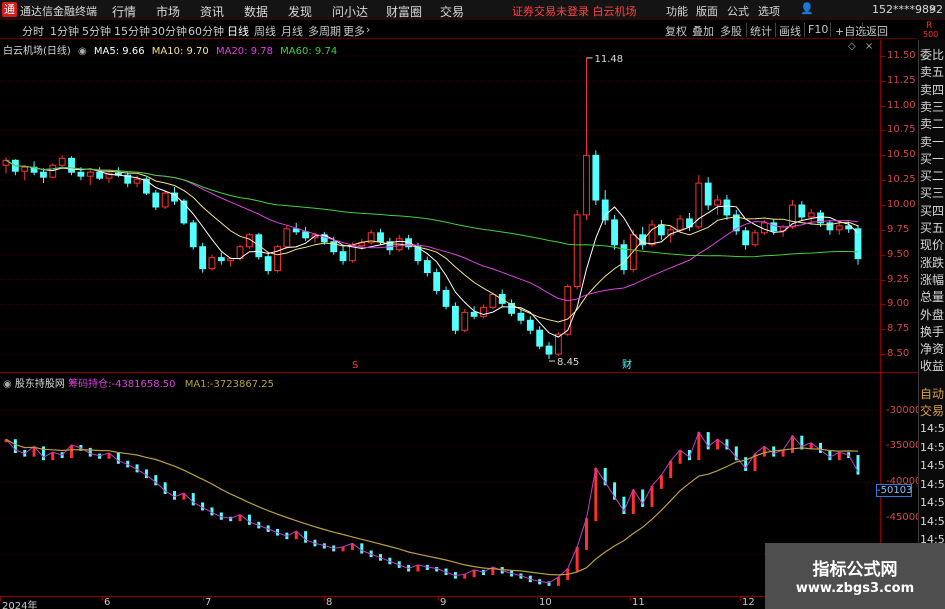 This screenshot has width=945, height=609. I want to click on menu-jiaoyi: 交易, so click(452, 11).